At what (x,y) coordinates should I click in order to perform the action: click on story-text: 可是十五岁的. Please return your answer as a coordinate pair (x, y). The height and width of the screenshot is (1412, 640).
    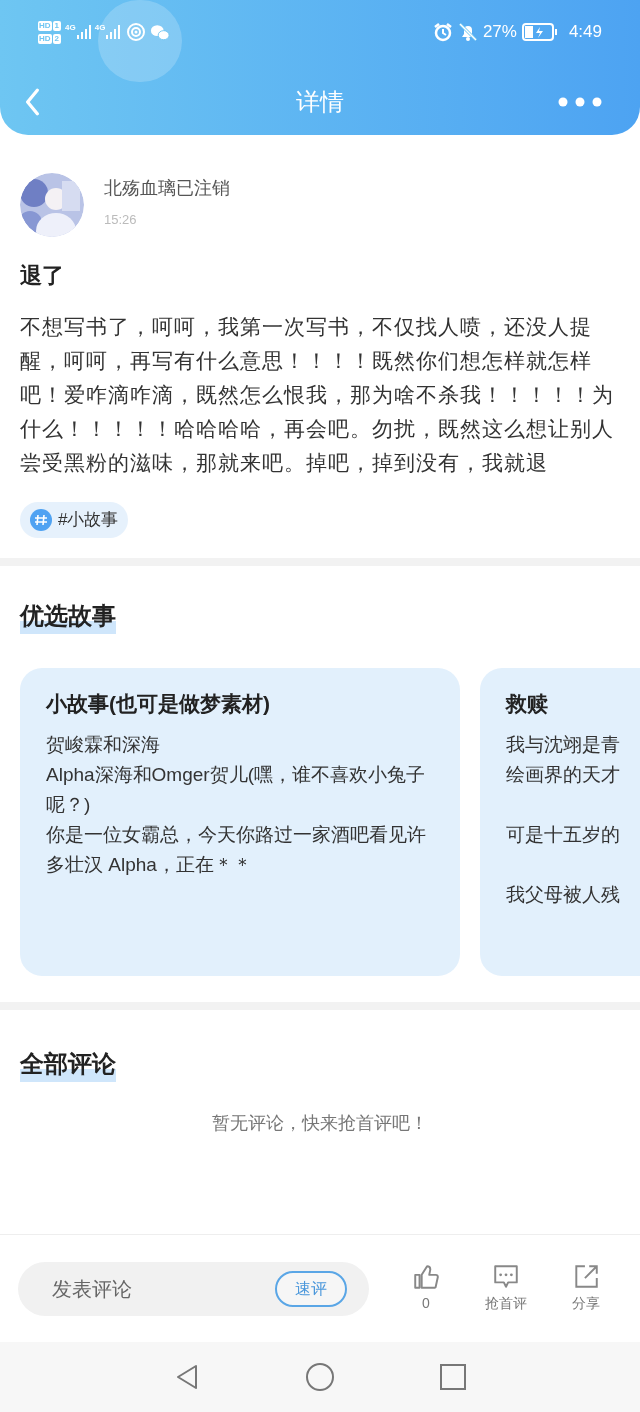
    Looking at the image, I should click on (563, 834).